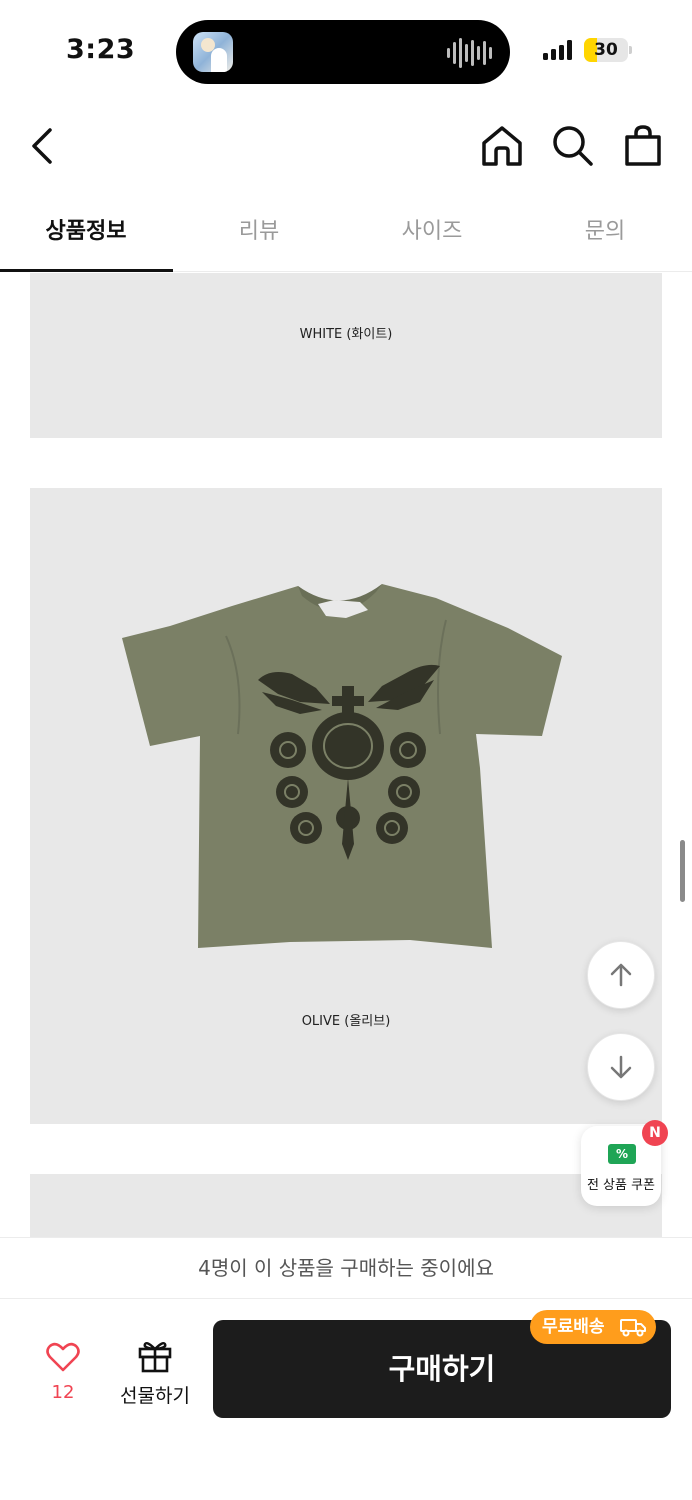 The image size is (692, 1500). Describe the element at coordinates (259, 234) in the screenshot. I see `tab-reviews: 리뷰` at that location.